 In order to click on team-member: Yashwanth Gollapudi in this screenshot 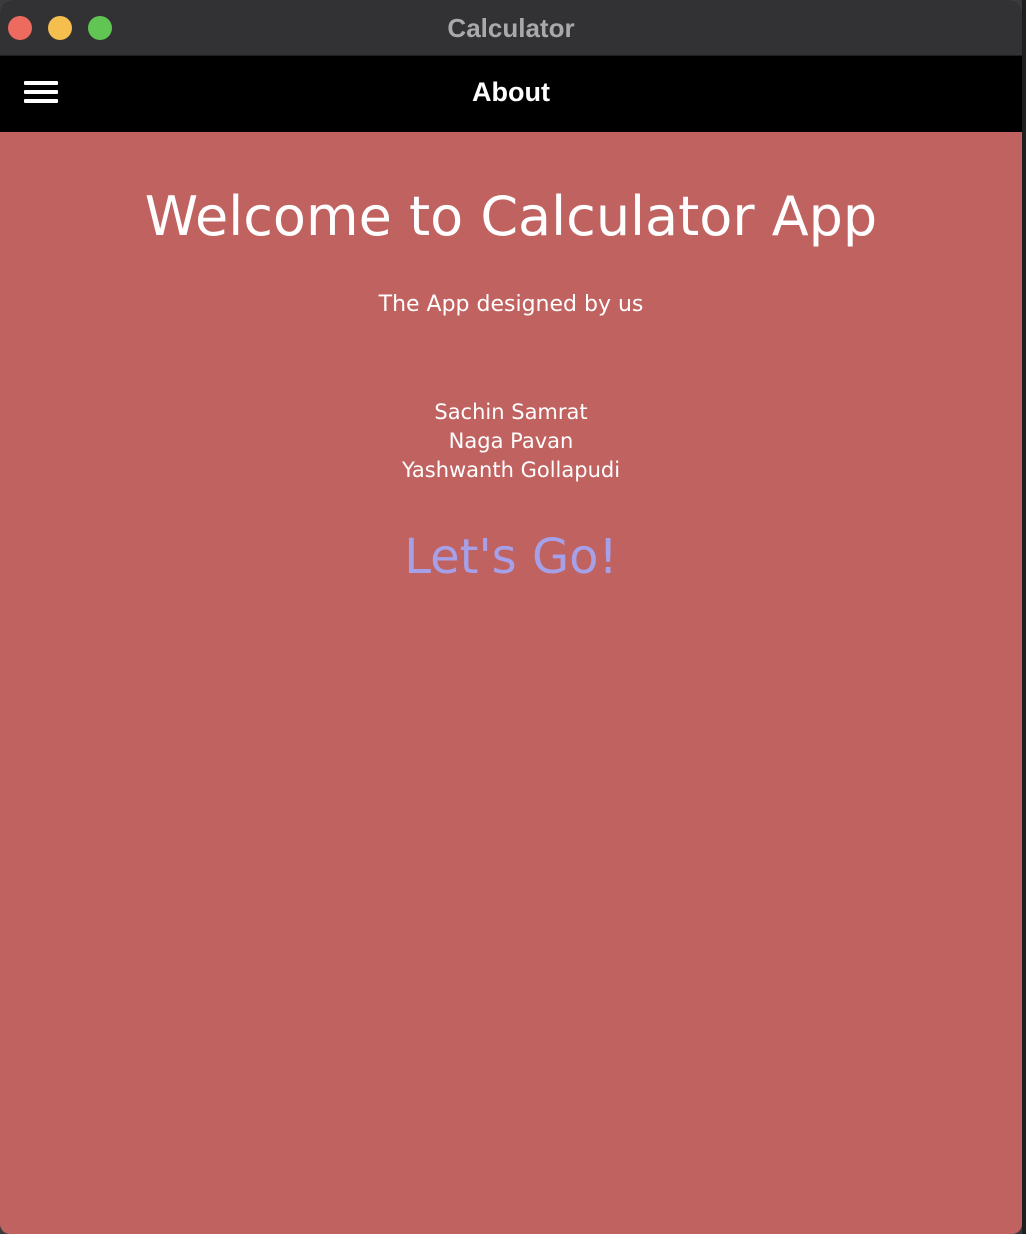, I will do `click(511, 470)`.